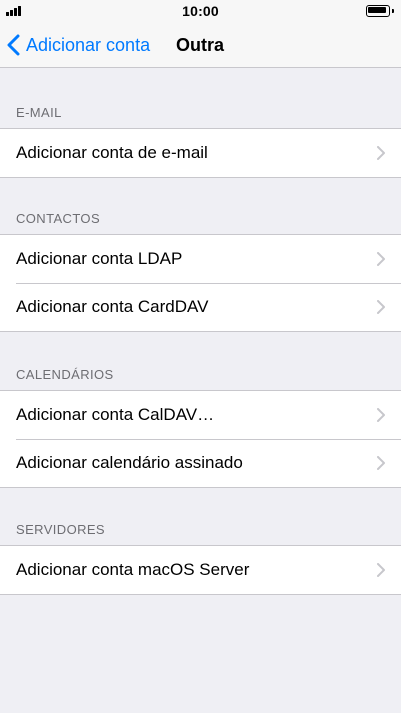  What do you see at coordinates (380, 11) in the screenshot?
I see `battery-full-icon` at bounding box center [380, 11].